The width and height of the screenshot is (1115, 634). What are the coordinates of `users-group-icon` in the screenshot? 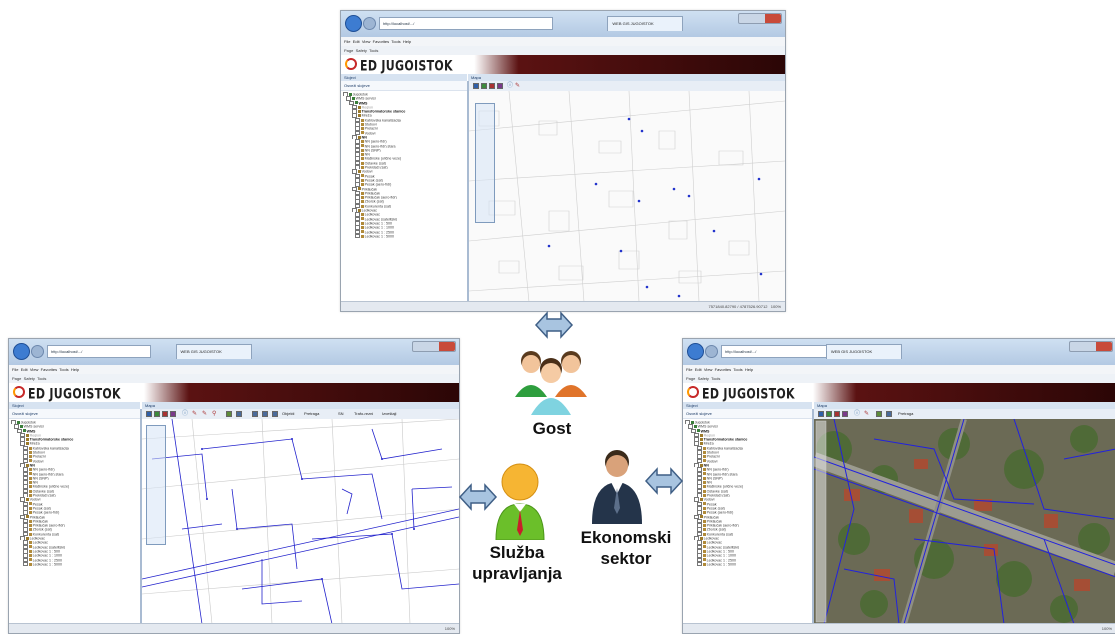 It's located at (551, 383).